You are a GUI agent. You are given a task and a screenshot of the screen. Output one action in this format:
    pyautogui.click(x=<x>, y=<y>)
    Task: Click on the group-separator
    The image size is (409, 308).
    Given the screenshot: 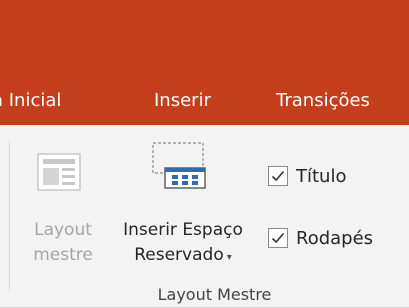 What is the action you would take?
    pyautogui.click(x=9, y=216)
    